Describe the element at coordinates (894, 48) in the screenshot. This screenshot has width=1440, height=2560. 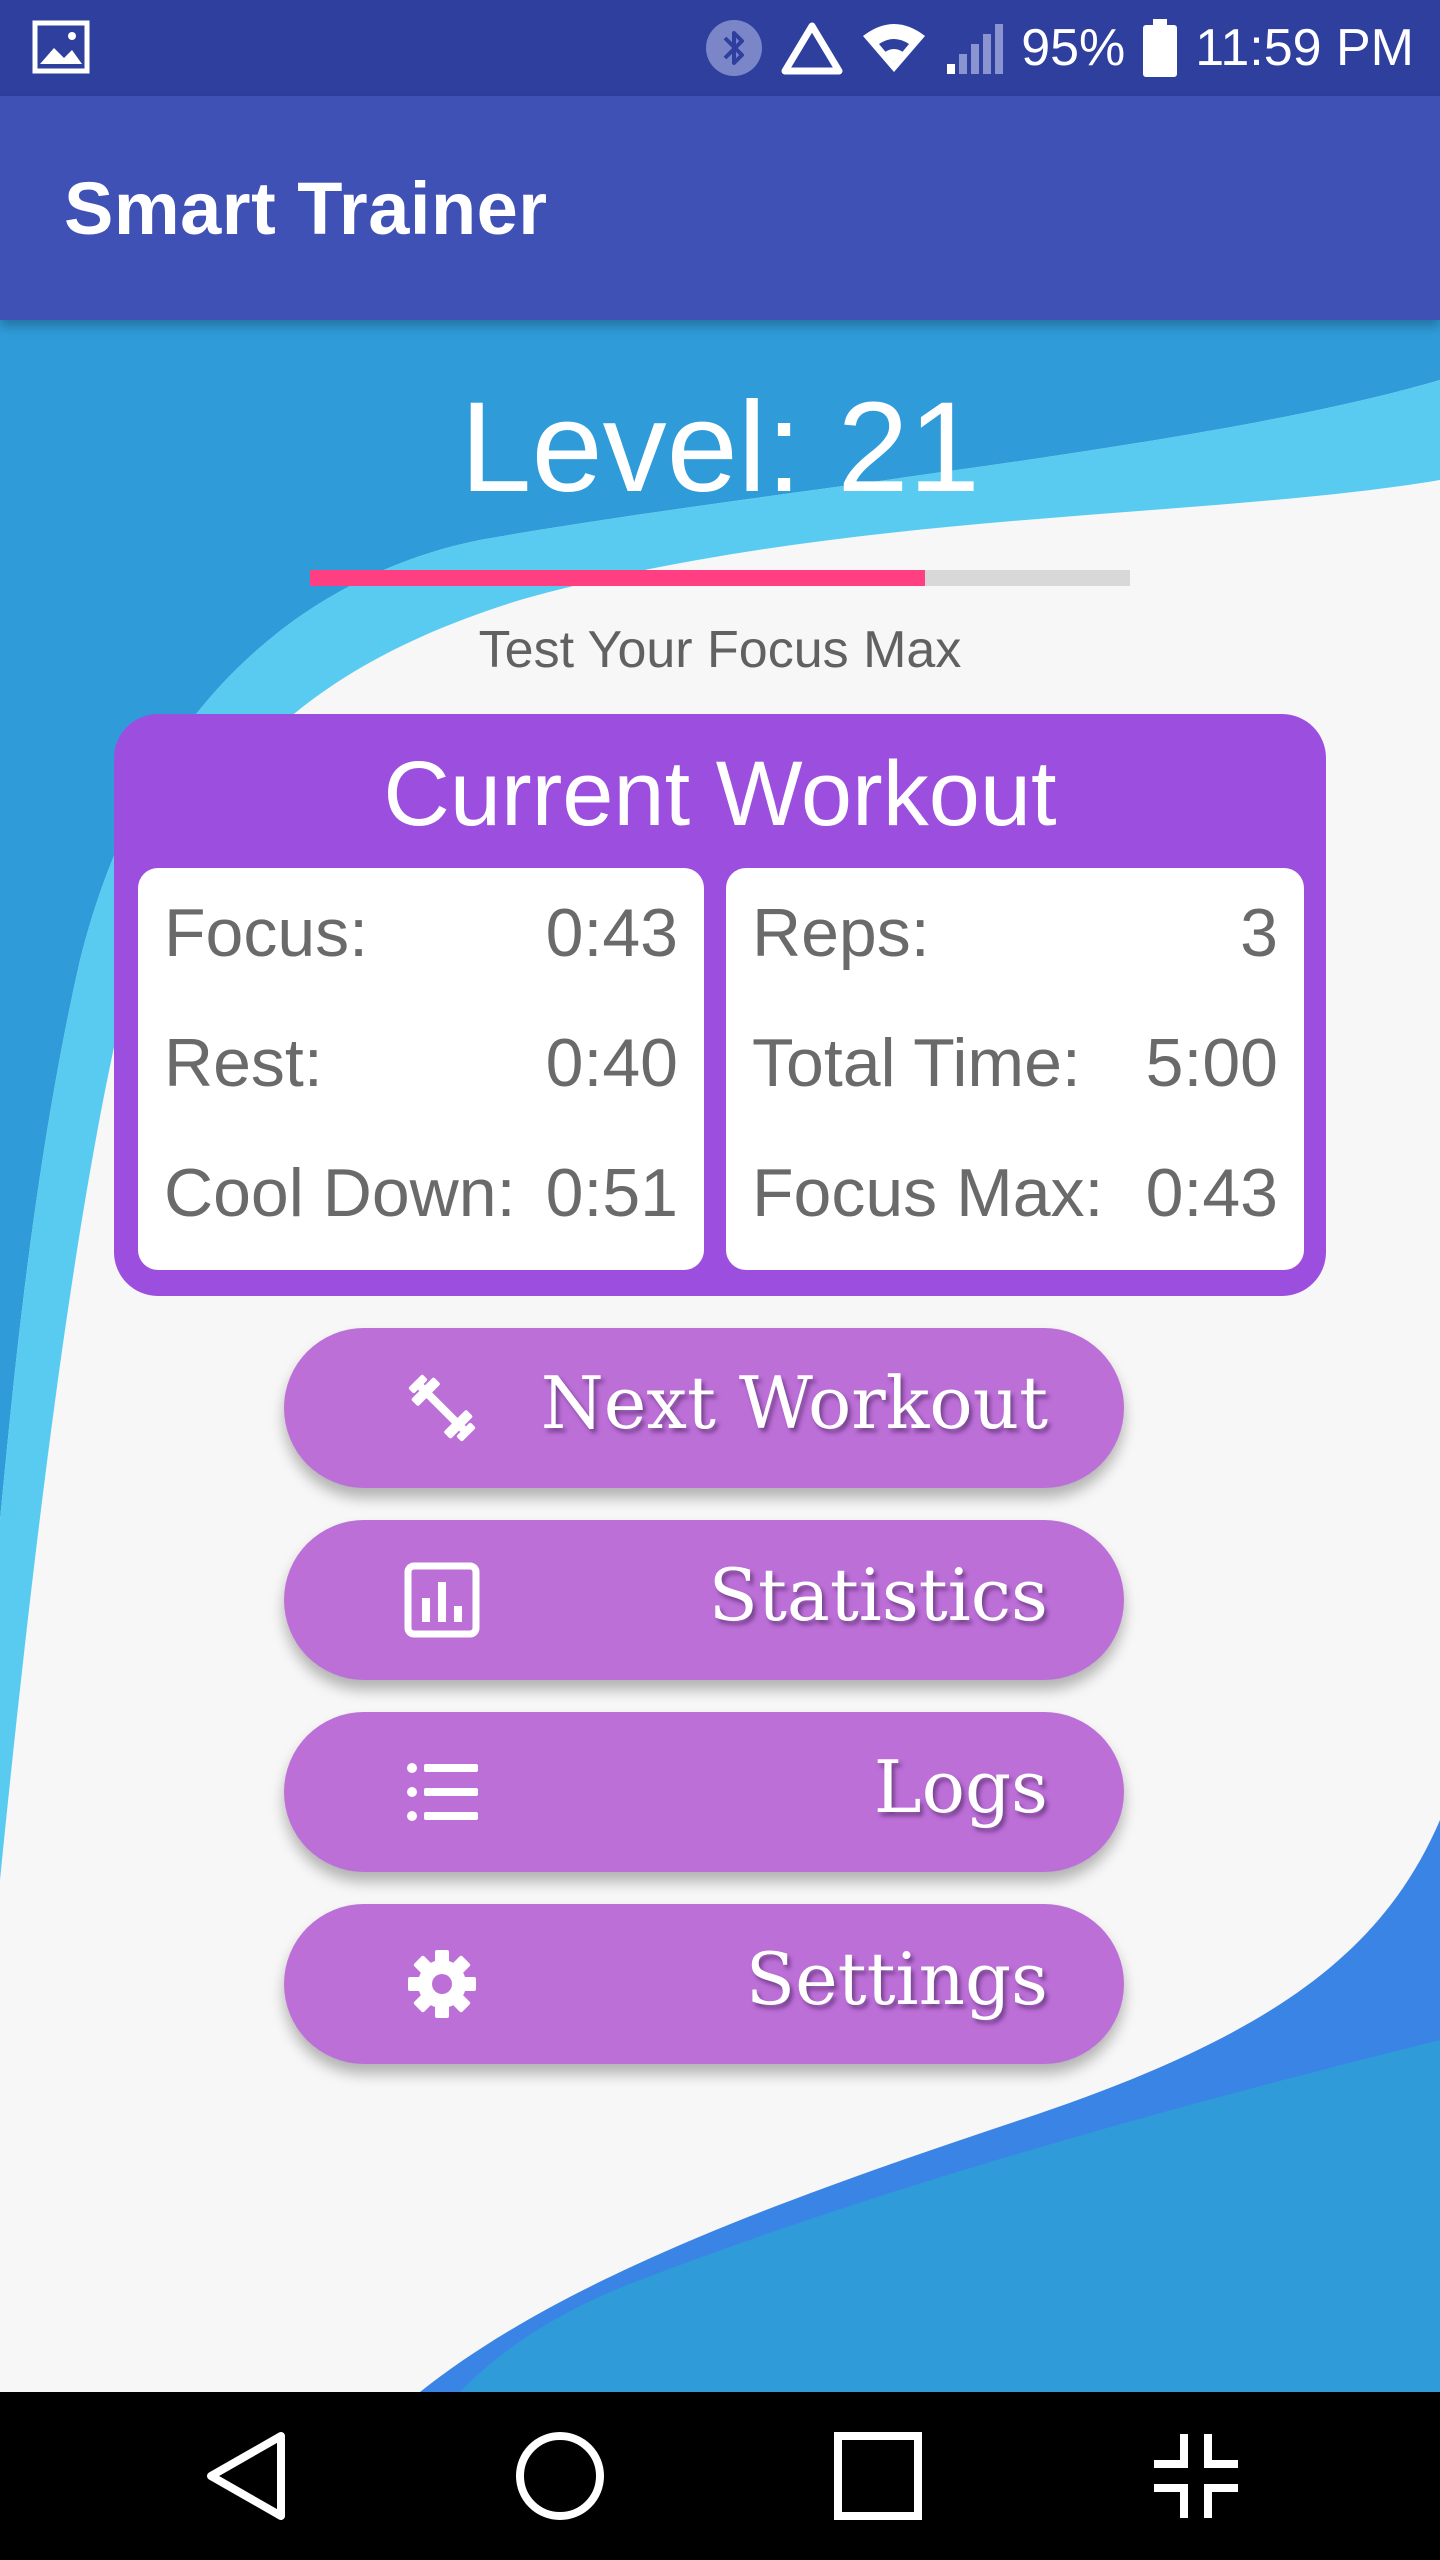
I see `wifi-icon` at that location.